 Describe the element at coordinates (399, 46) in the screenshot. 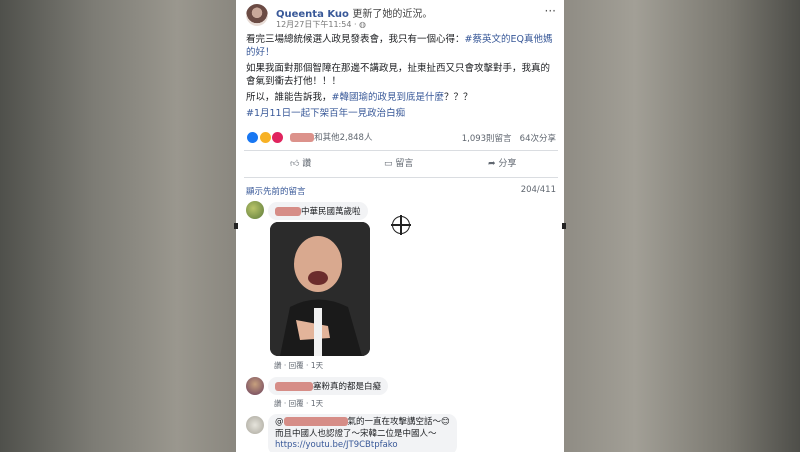

I see `post-paragraph-1: 看完三場總統候選人政見發表會，我只有一個心得：#蔡英文的EQ真他媽的好！` at that location.